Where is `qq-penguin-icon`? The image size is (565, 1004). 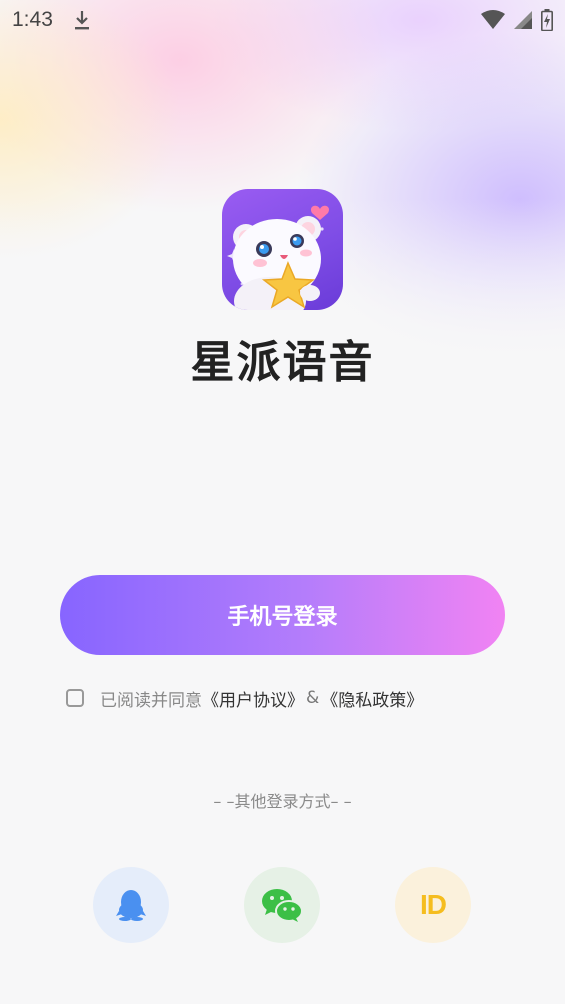
qq-penguin-icon is located at coordinates (131, 905).